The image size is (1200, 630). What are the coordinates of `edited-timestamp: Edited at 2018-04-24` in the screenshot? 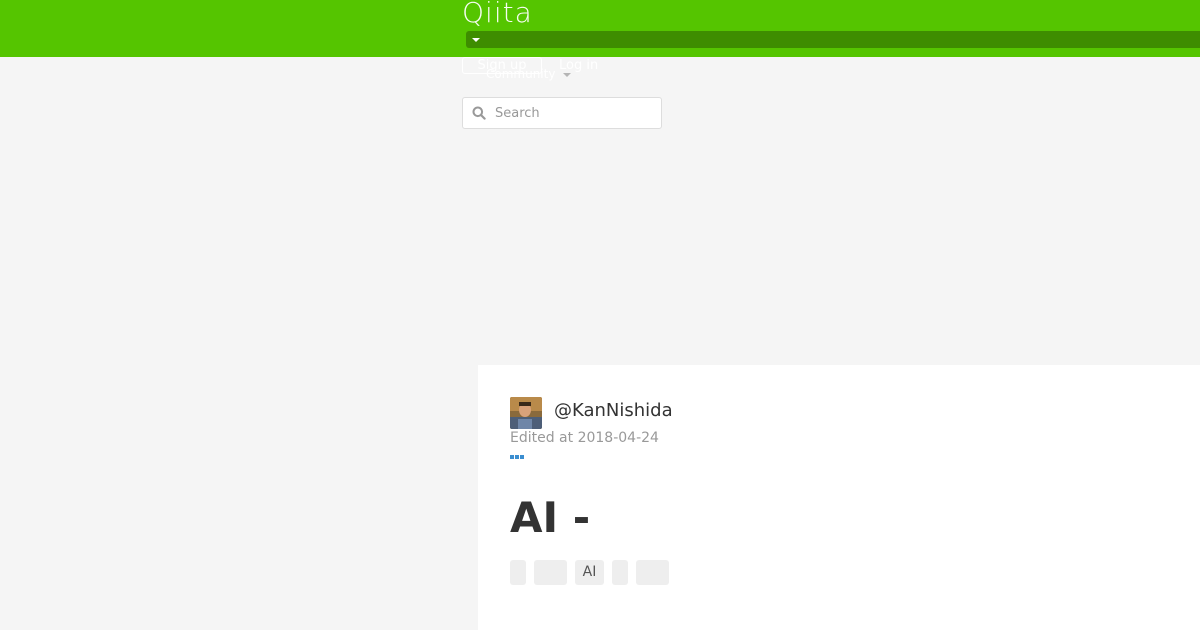 It's located at (584, 438).